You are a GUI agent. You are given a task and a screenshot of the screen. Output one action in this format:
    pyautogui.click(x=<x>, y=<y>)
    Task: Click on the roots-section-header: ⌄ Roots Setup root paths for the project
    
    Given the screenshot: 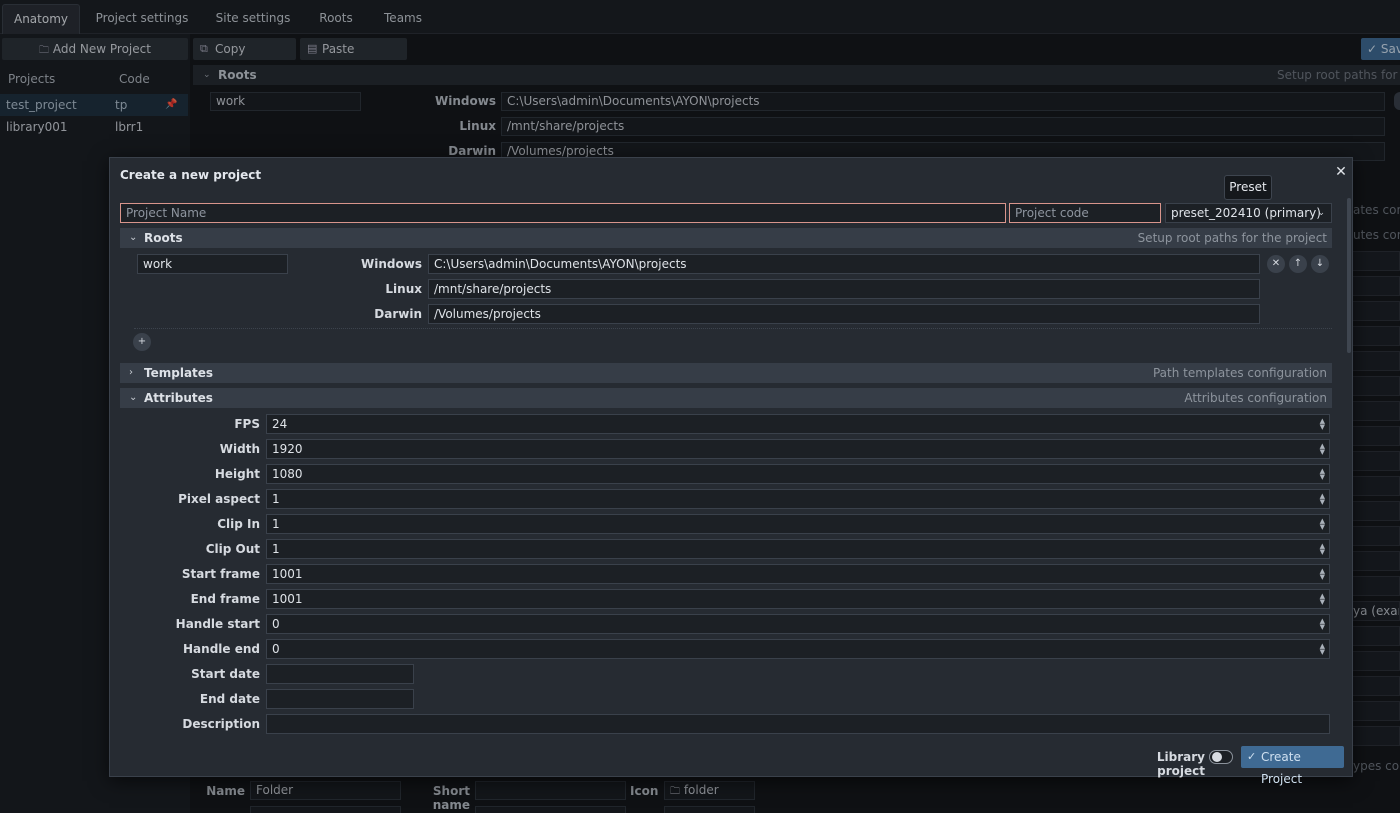 What is the action you would take?
    pyautogui.click(x=726, y=238)
    